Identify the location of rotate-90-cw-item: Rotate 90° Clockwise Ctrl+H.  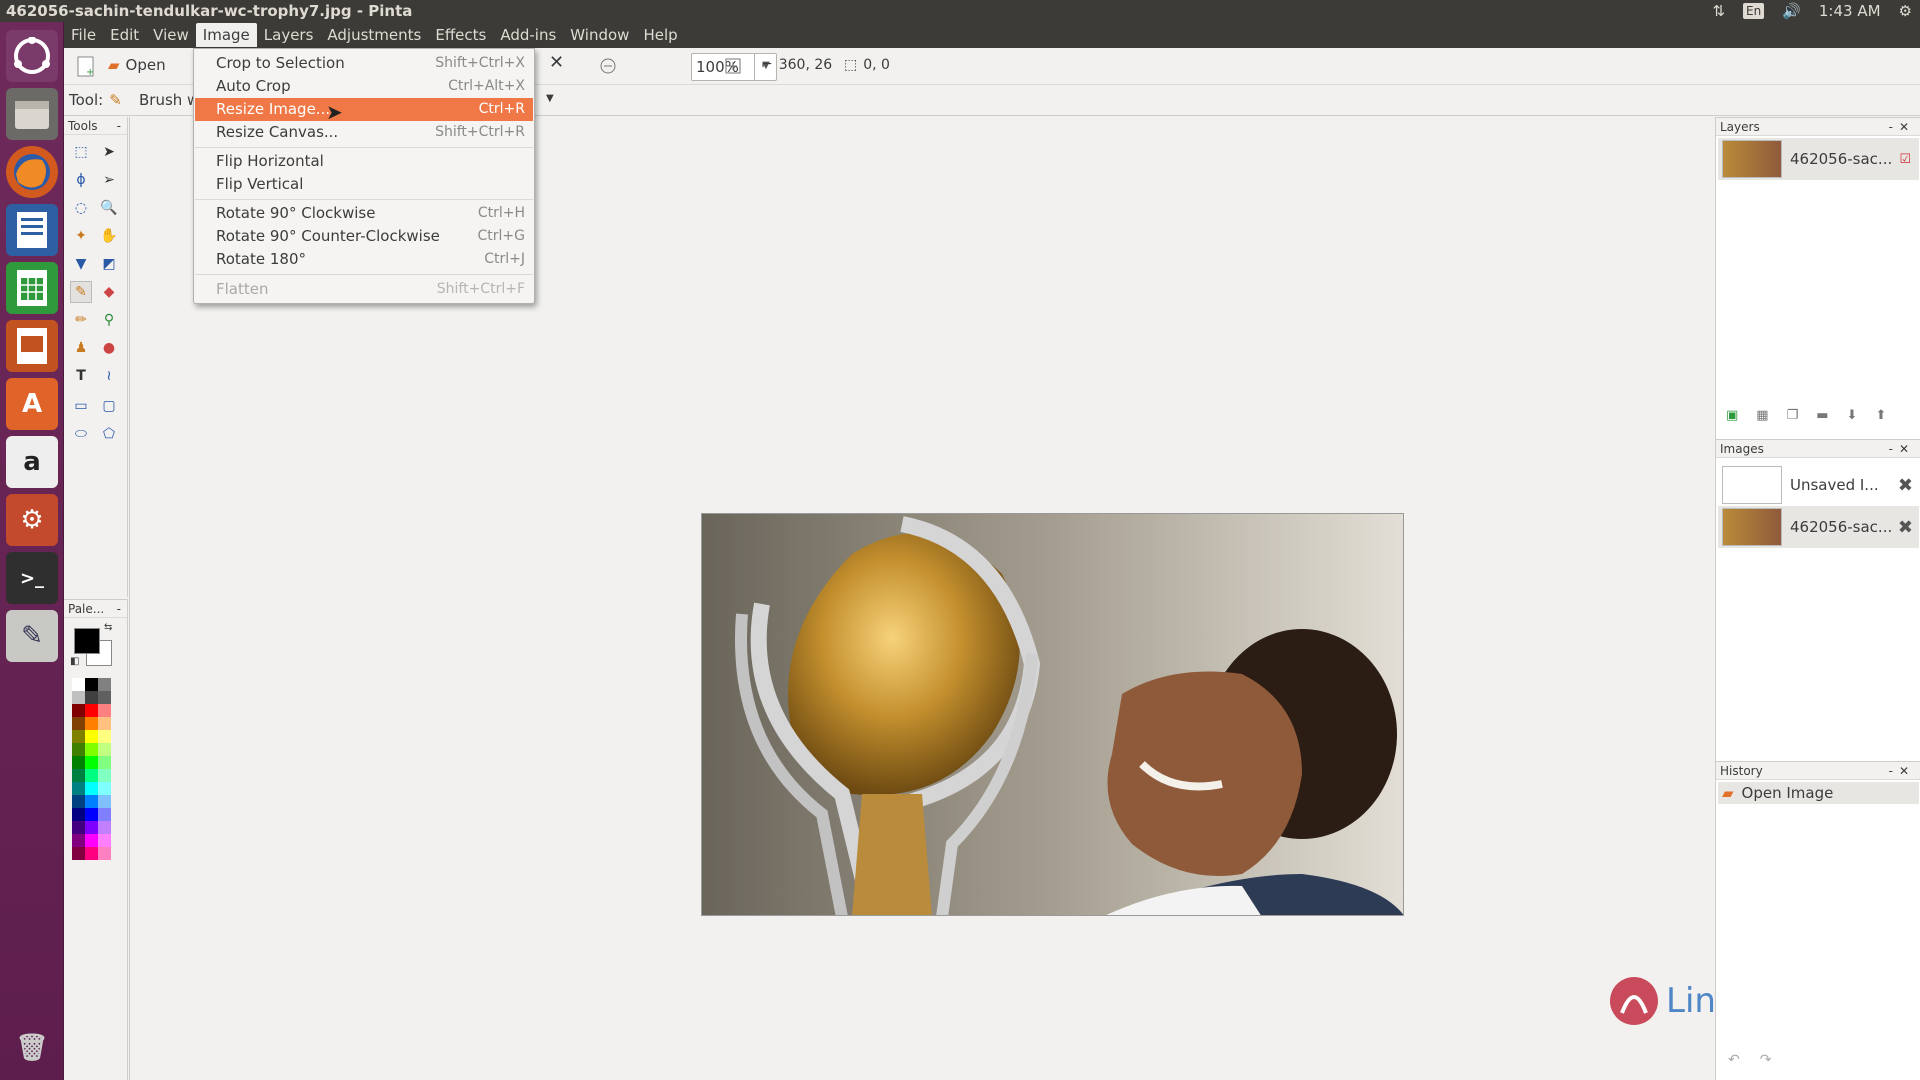
(364, 213).